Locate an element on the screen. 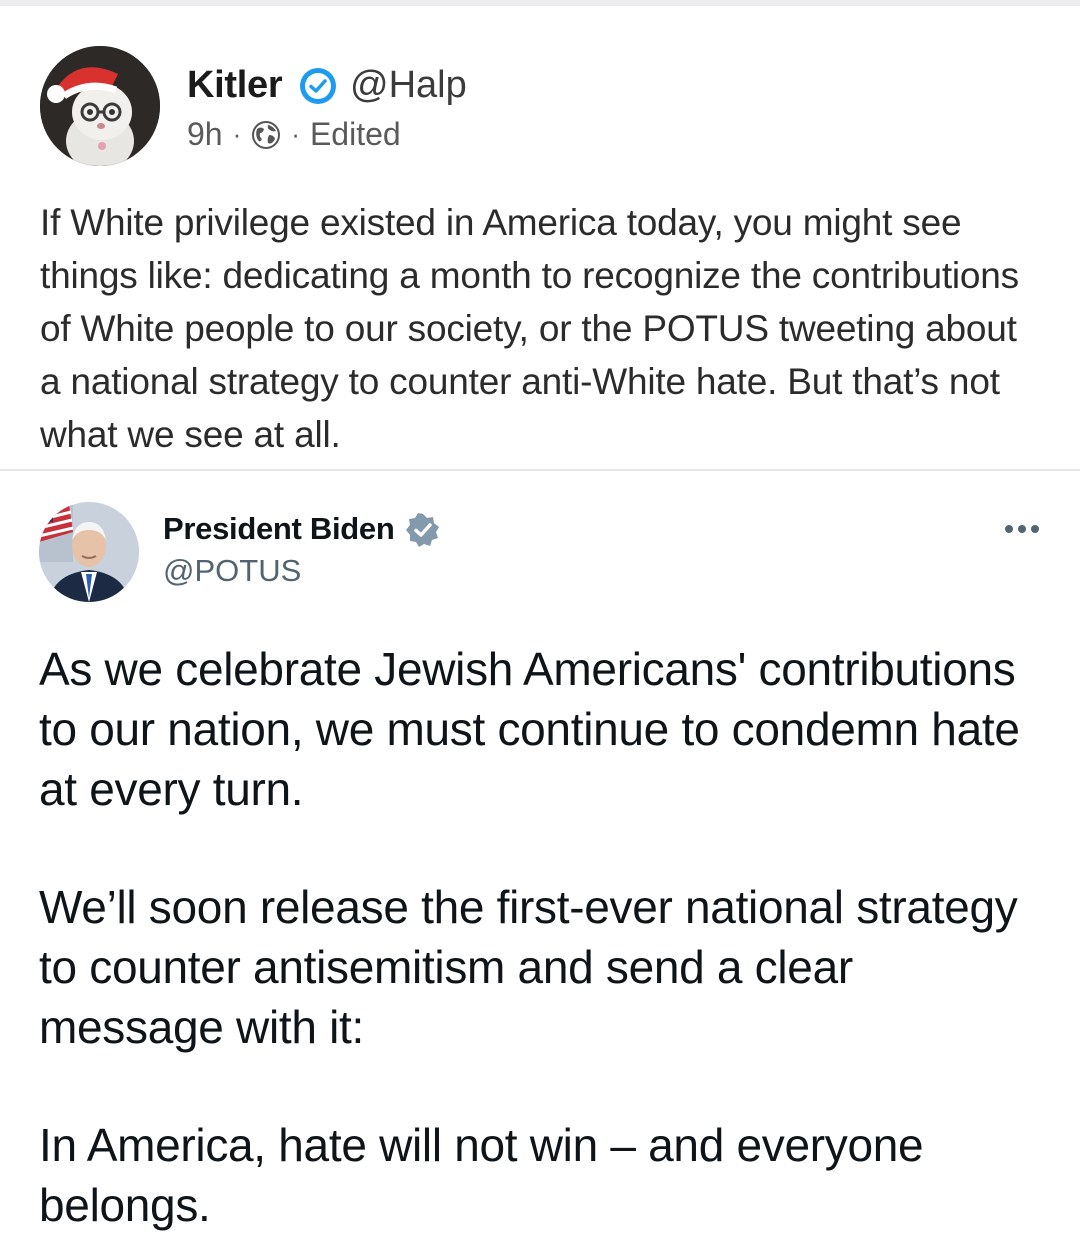 The width and height of the screenshot is (1080, 1250). portrait-avatar-image is located at coordinates (89, 552).